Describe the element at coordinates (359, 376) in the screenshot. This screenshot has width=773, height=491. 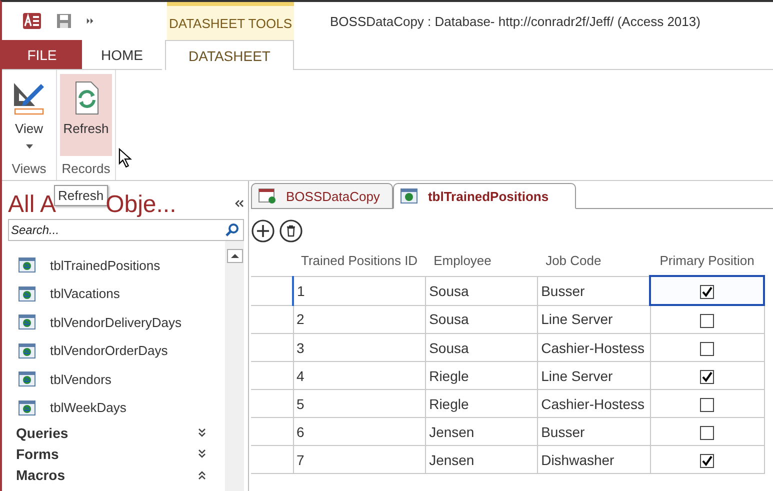
I see `table-cell: 4` at that location.